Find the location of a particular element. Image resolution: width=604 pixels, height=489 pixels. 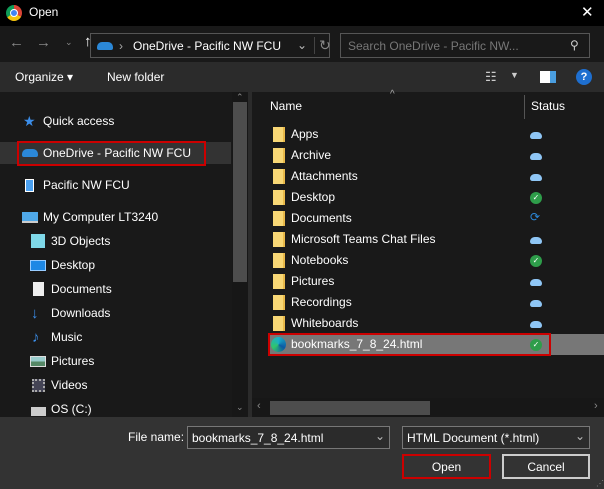

file-name: Notebooks is located at coordinates (320, 260).